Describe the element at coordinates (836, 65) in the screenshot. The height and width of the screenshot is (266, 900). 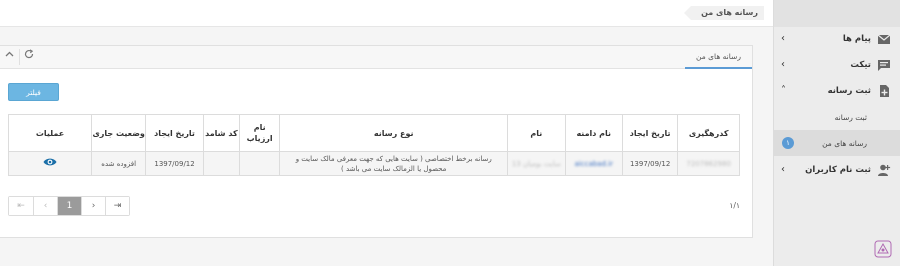
I see `sidebar-item-ticket: تیکت ‹` at that location.